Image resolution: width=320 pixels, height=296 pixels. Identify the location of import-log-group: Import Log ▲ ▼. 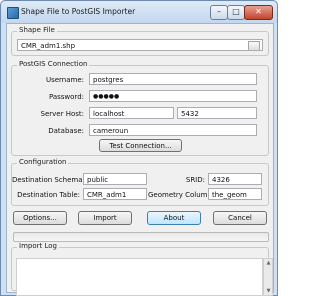
(142, 269).